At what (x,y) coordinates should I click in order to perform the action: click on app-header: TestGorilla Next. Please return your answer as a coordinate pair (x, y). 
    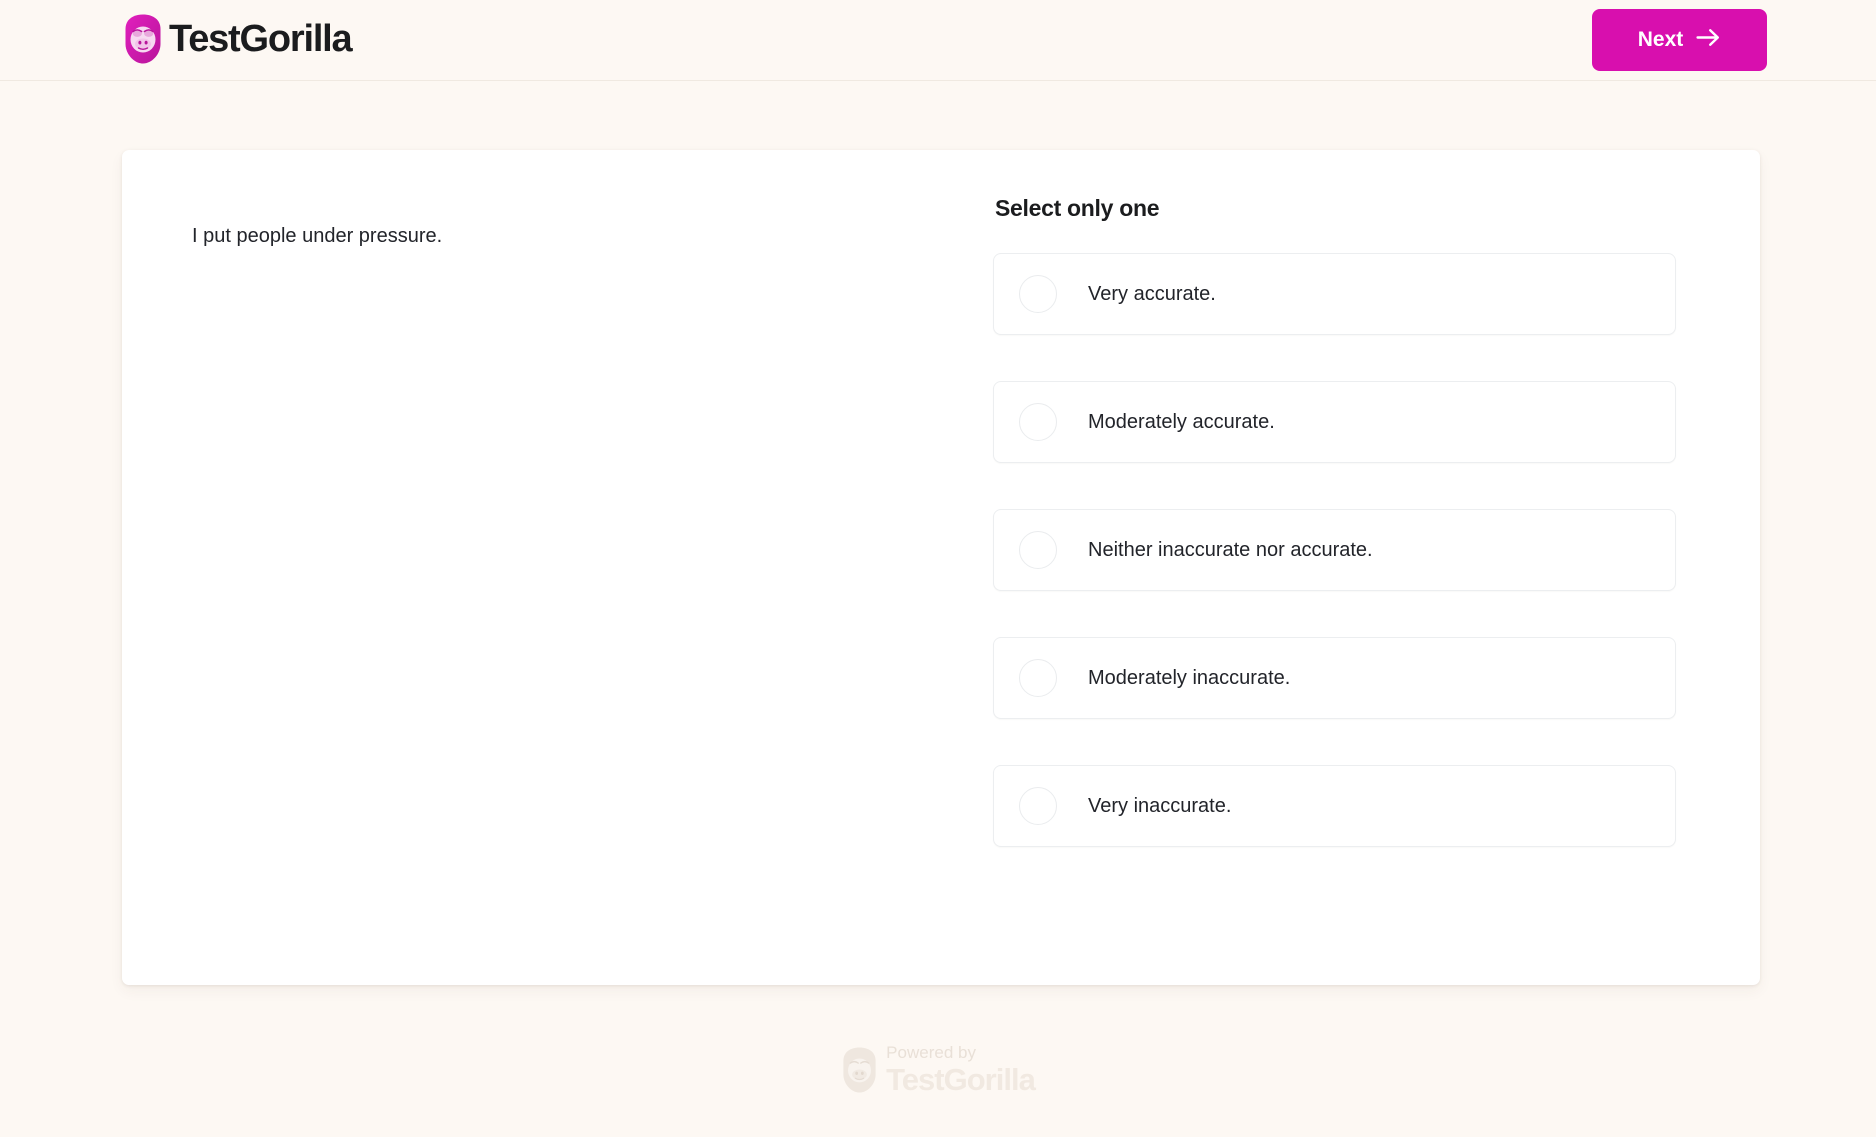
    Looking at the image, I should click on (938, 40).